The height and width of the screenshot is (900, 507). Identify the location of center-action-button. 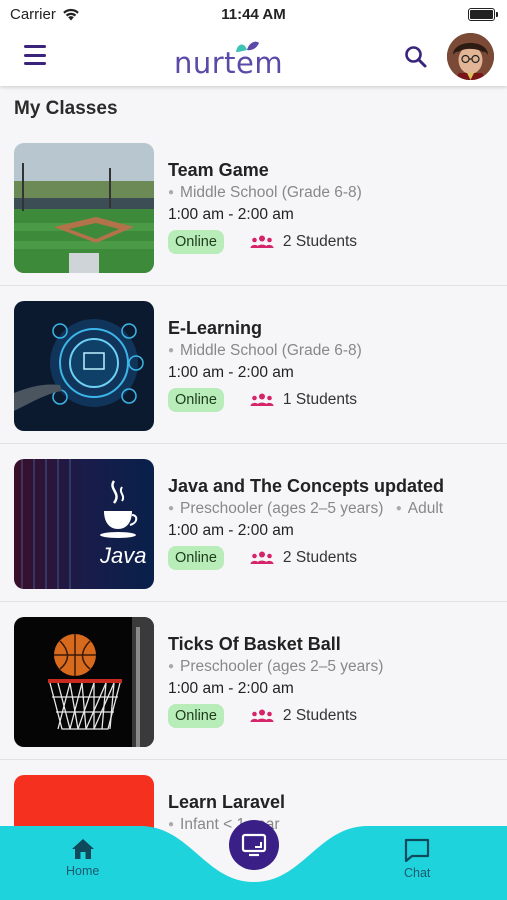
(254, 845).